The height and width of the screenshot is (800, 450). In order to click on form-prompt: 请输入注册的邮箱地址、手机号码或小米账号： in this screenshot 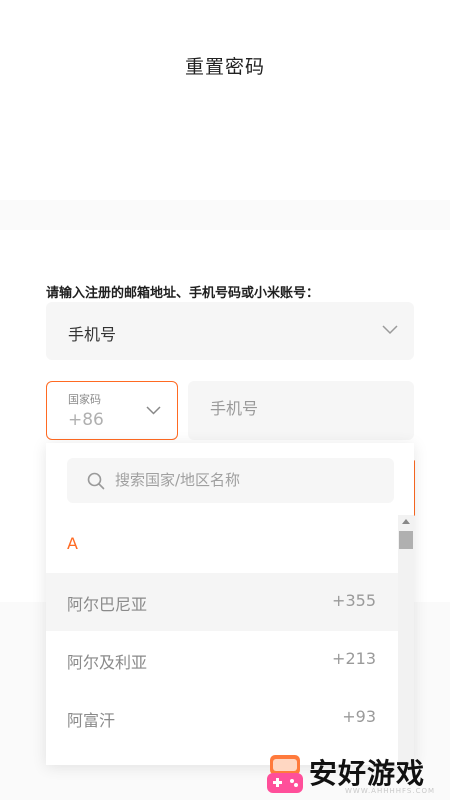, I will do `click(183, 293)`.